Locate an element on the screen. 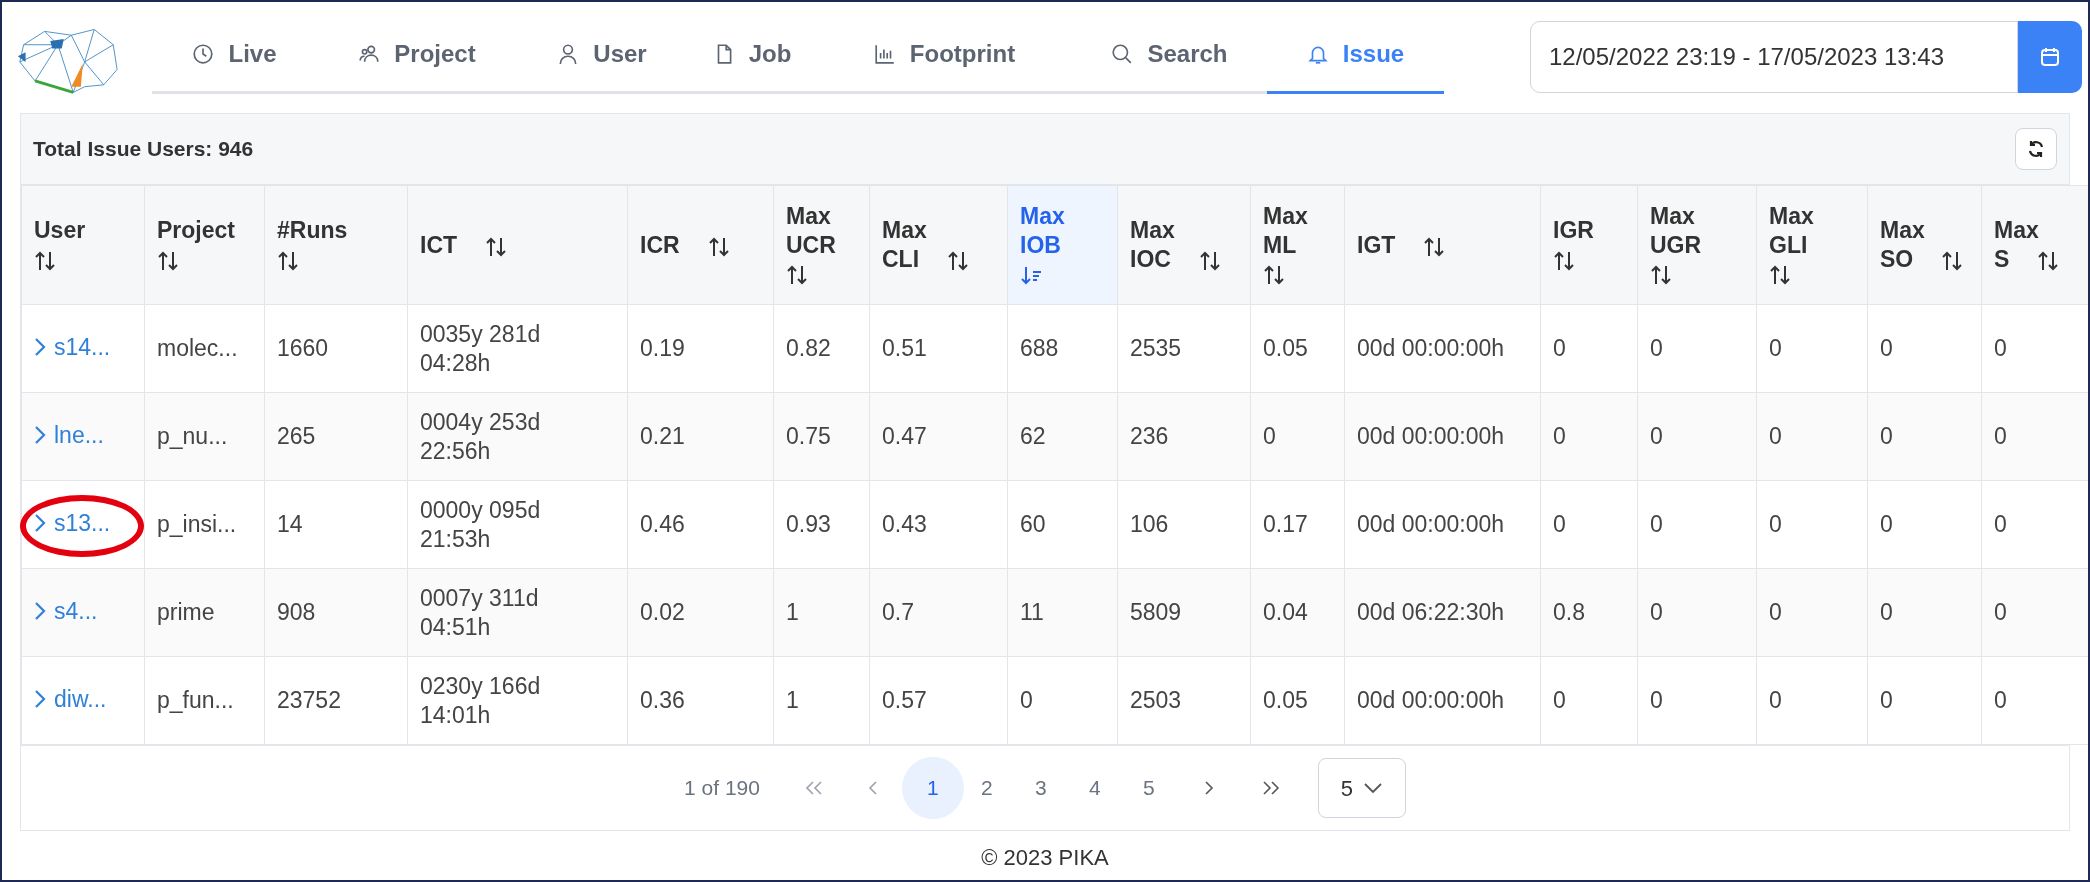  column-header: ICT is located at coordinates (517, 245).